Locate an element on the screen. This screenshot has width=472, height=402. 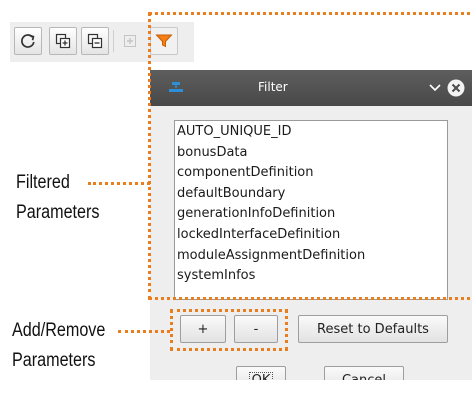
ok-button: OK is located at coordinates (261, 373).